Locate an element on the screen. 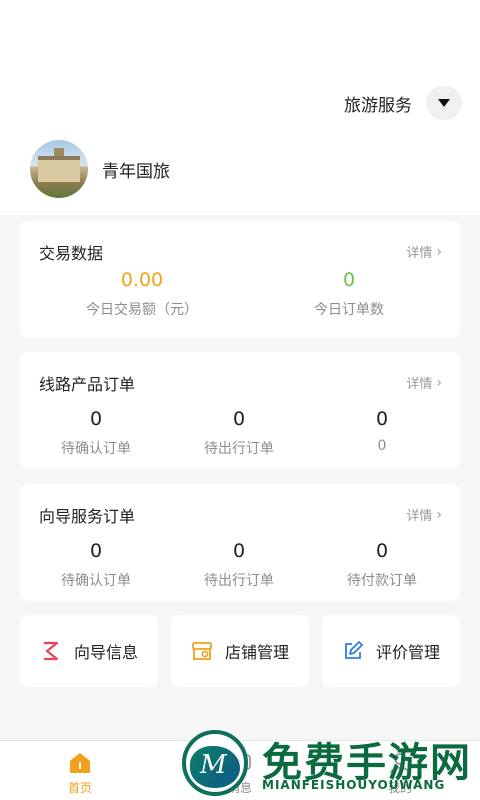 This screenshot has height=800, width=480. tab-label: 首页 is located at coordinates (79, 788).